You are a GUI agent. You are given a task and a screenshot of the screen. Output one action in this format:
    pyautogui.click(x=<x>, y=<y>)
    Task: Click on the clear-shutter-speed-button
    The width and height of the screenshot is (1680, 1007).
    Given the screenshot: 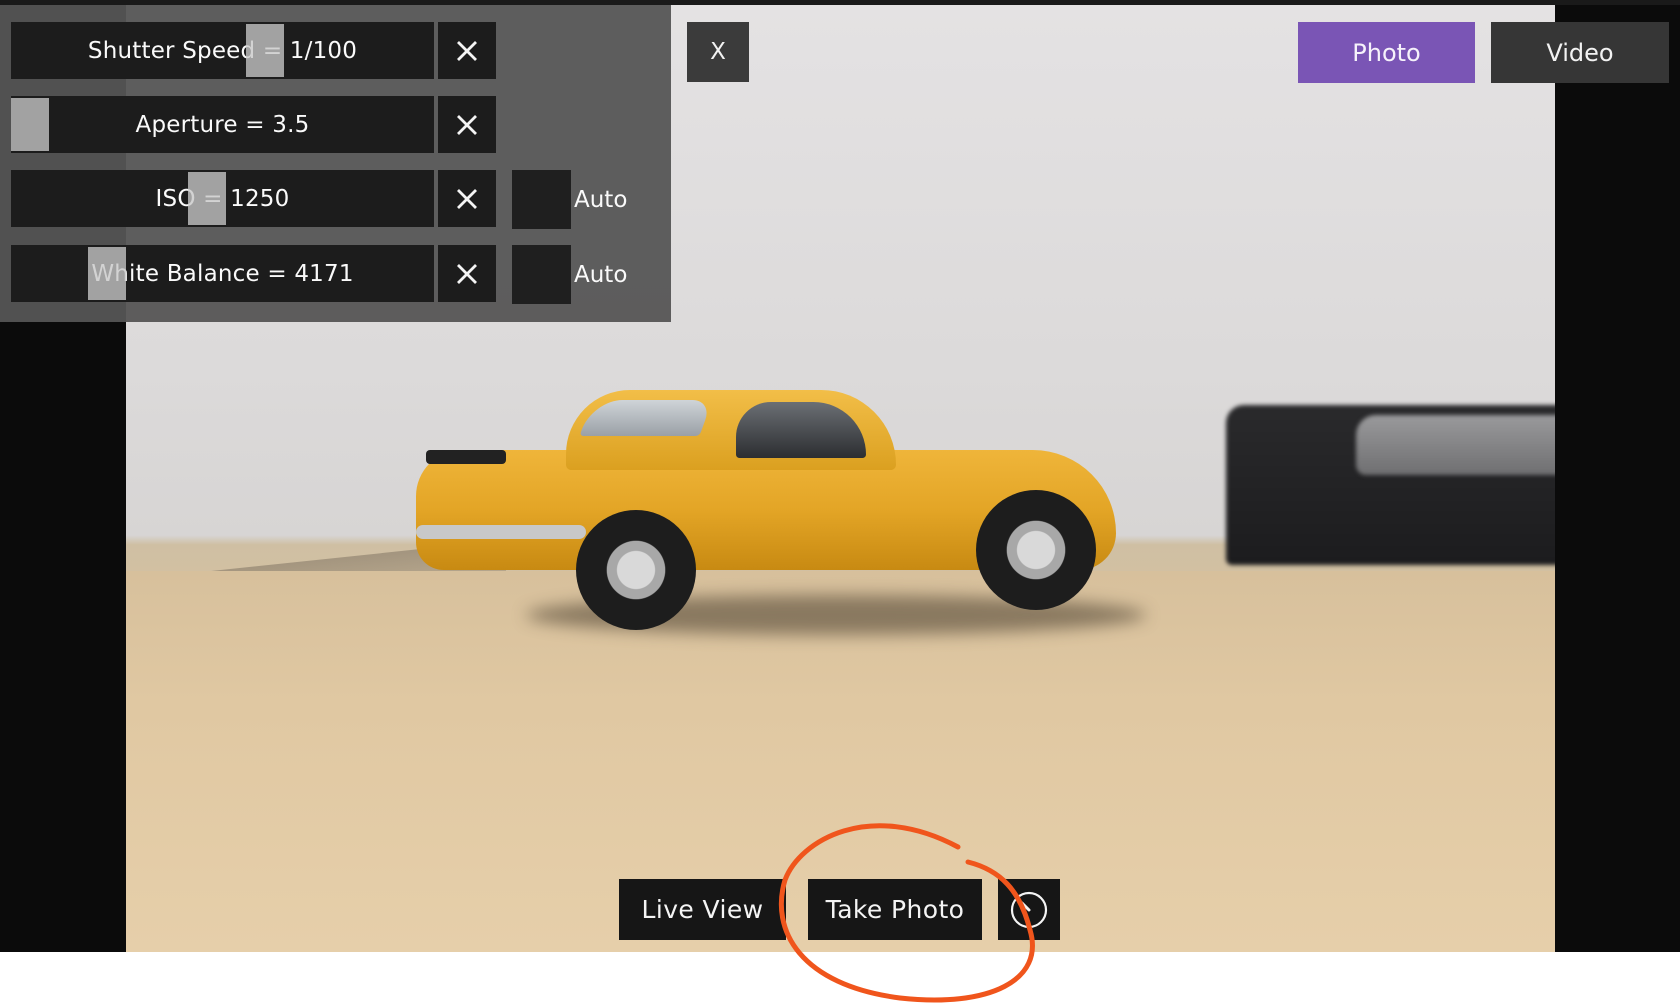 What is the action you would take?
    pyautogui.click(x=467, y=50)
    